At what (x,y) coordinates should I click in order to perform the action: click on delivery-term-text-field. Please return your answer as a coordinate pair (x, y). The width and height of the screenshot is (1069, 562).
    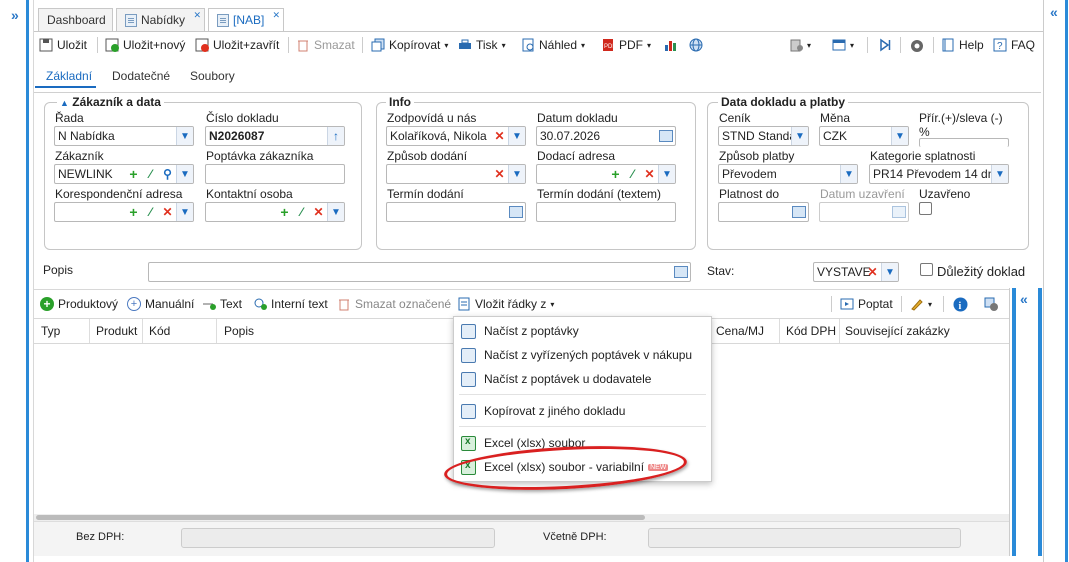
    Looking at the image, I should click on (606, 212).